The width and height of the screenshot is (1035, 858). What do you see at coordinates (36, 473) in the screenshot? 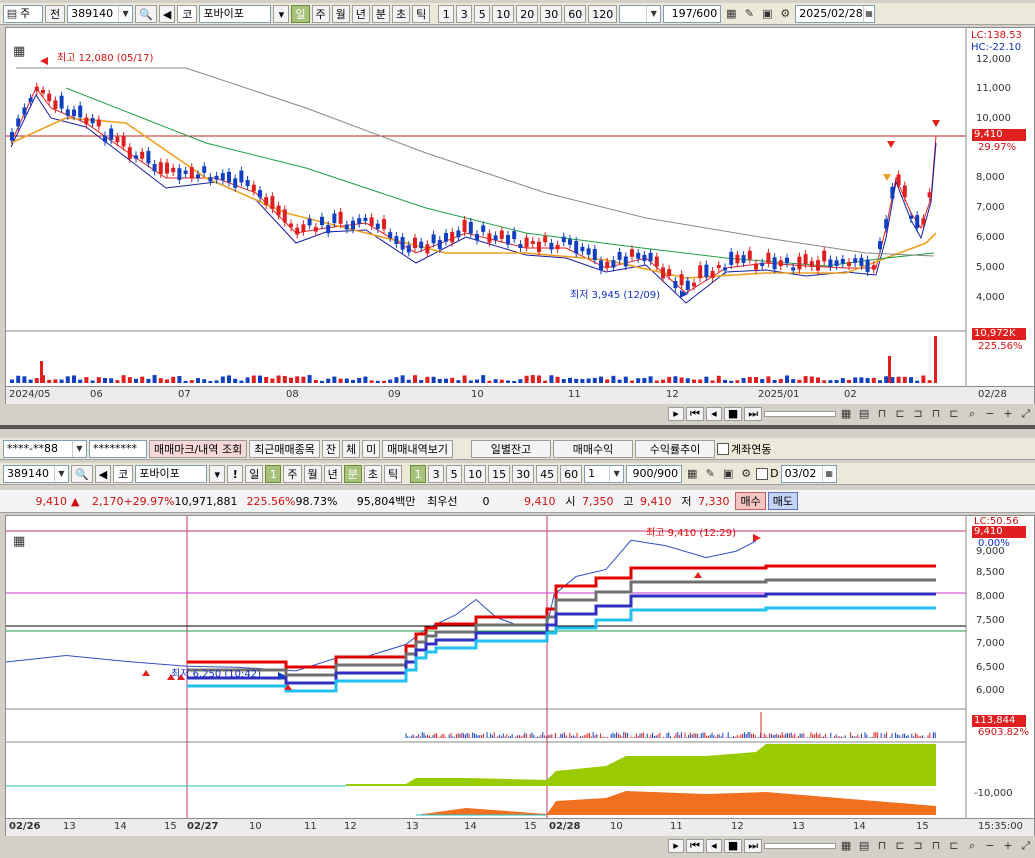
I see `code-input-2: 389140 ▼` at bounding box center [36, 473].